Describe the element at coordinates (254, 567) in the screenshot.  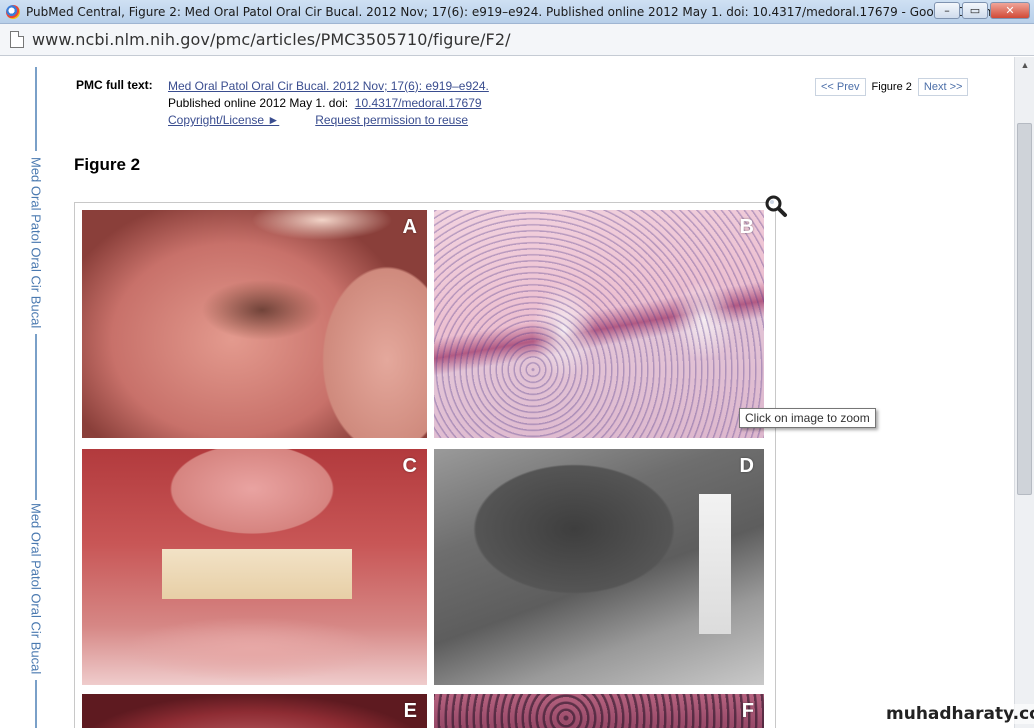
I see `panel-c-photo: C` at that location.